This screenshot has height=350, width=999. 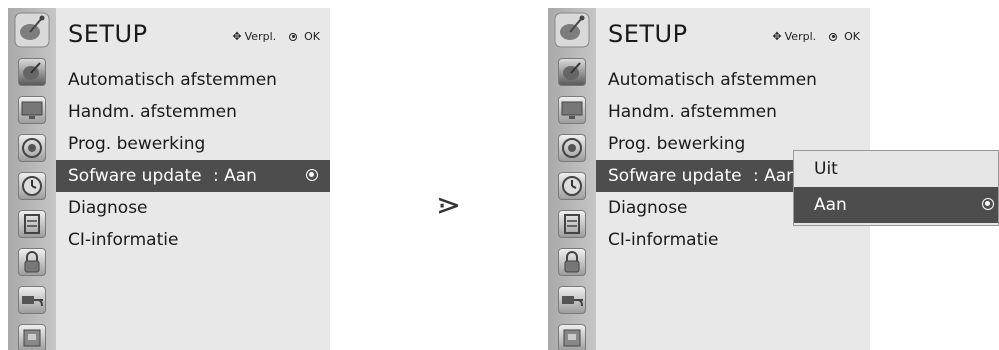 I want to click on option-label: Aan, so click(x=830, y=205).